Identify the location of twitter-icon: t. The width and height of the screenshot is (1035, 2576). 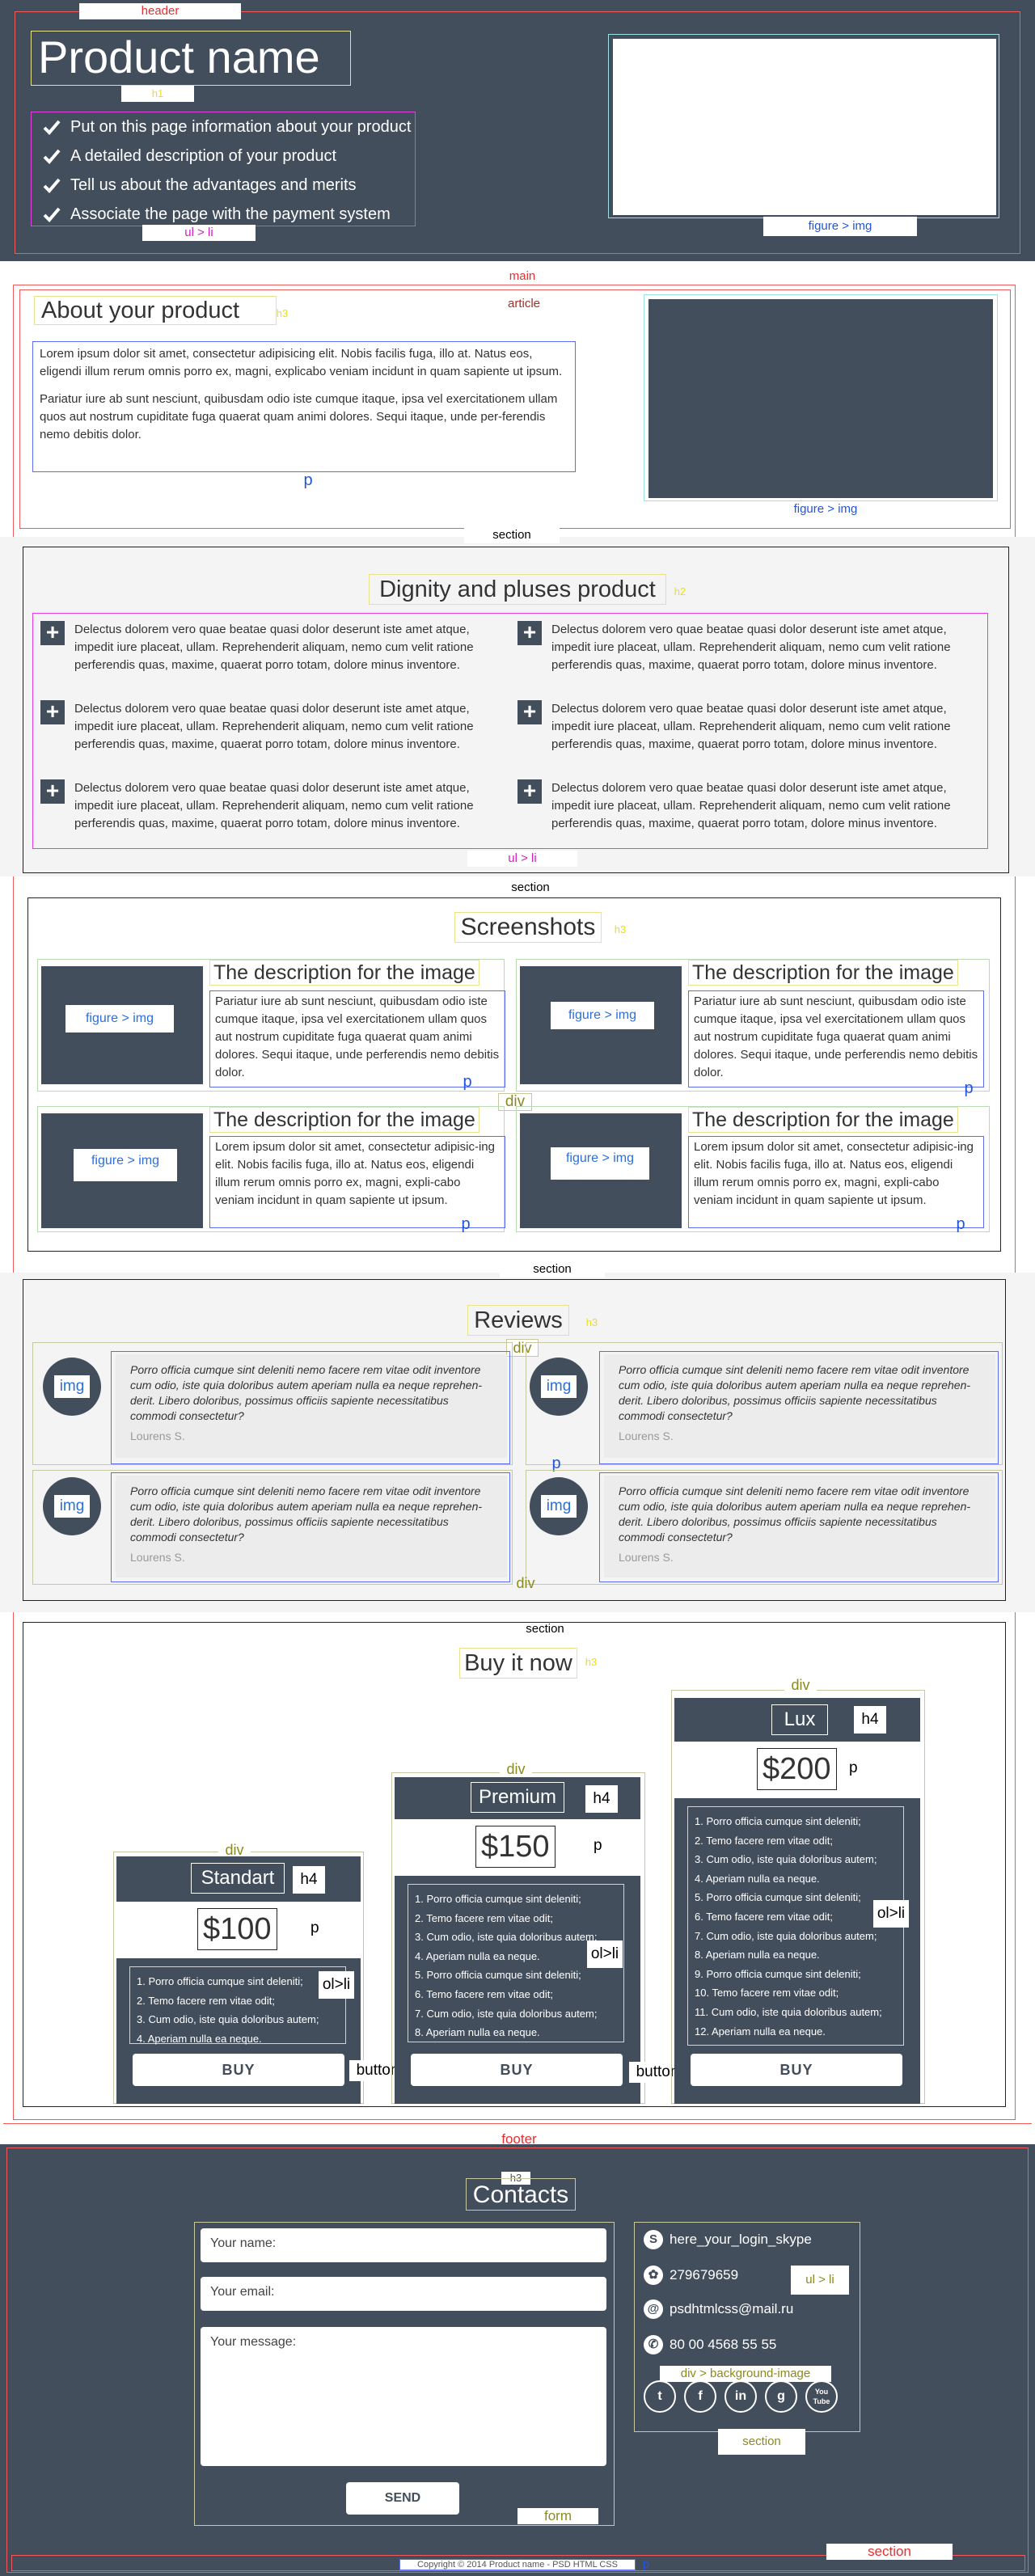
(660, 2396).